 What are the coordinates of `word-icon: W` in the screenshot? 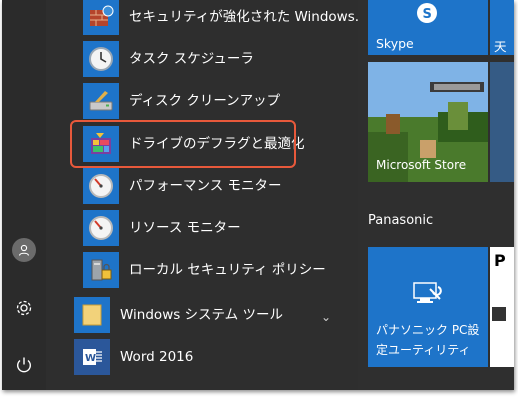 It's located at (92, 357).